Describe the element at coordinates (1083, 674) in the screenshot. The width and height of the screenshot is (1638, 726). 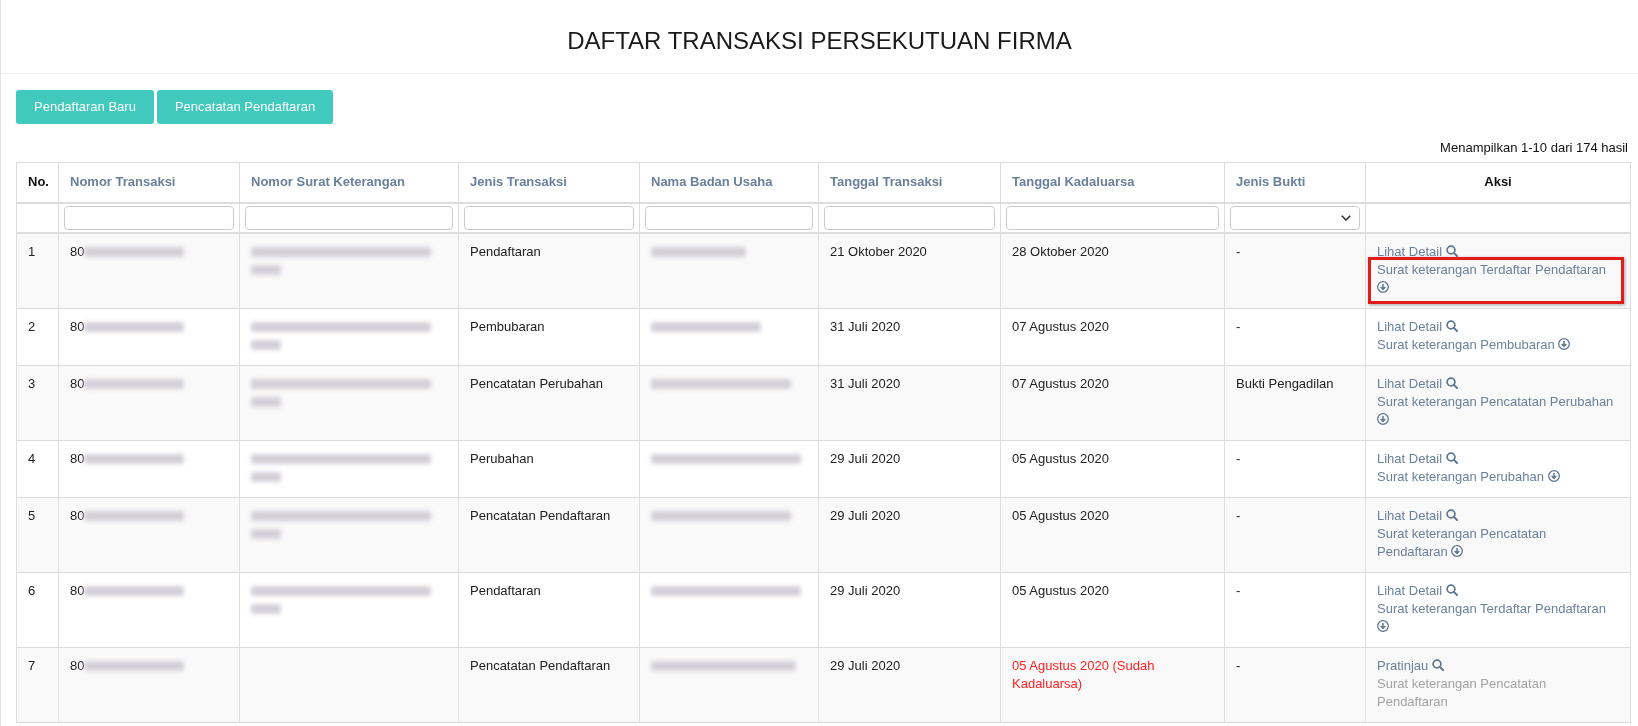
I see `expiry-date: 05 Agustus 2020 (Sudah Kadaluarsa)` at that location.